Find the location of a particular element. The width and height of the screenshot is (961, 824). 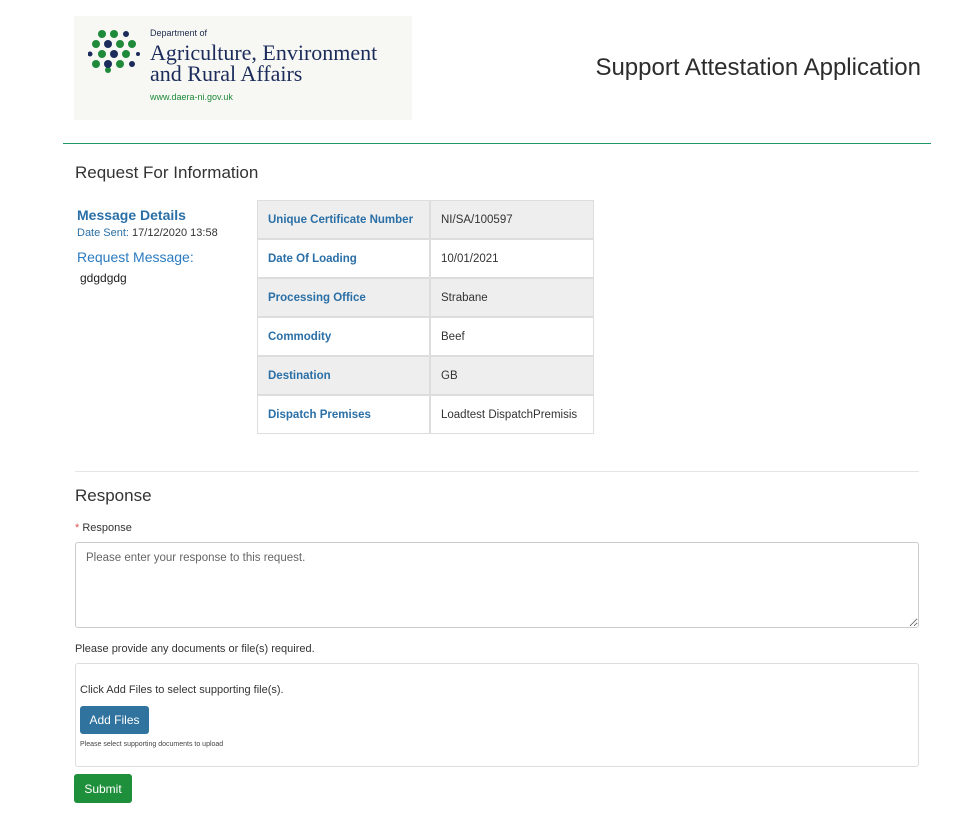

table-row: Destination GB is located at coordinates (425, 375).